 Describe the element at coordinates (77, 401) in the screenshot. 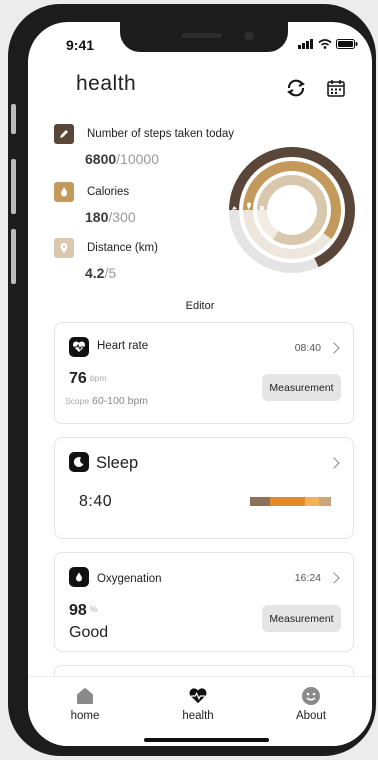

I see `heart-rate-scope-label: Scope` at that location.